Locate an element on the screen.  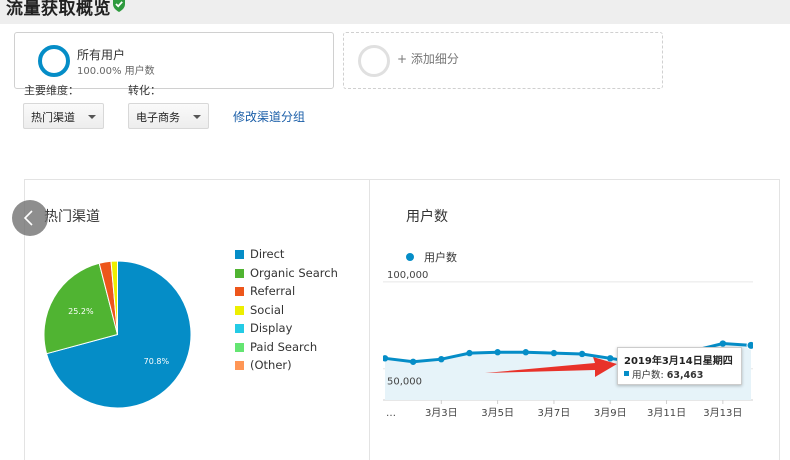
legend-label: Referral is located at coordinates (273, 291).